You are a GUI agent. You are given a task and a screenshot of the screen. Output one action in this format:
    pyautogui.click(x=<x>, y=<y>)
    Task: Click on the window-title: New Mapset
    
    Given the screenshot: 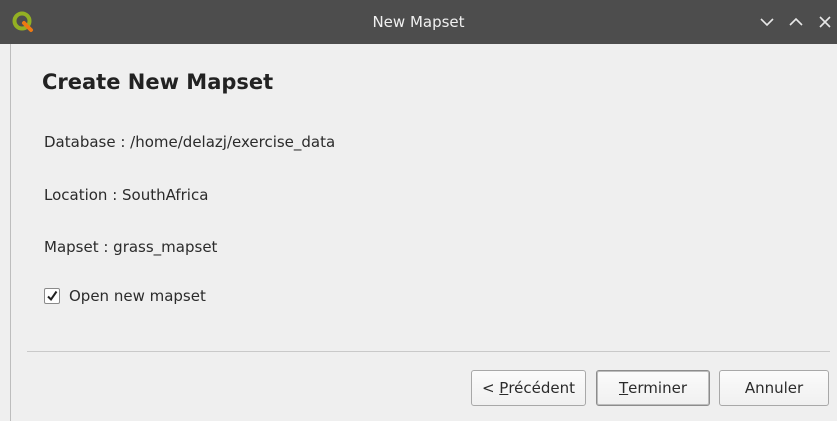 What is the action you would take?
    pyautogui.click(x=418, y=22)
    